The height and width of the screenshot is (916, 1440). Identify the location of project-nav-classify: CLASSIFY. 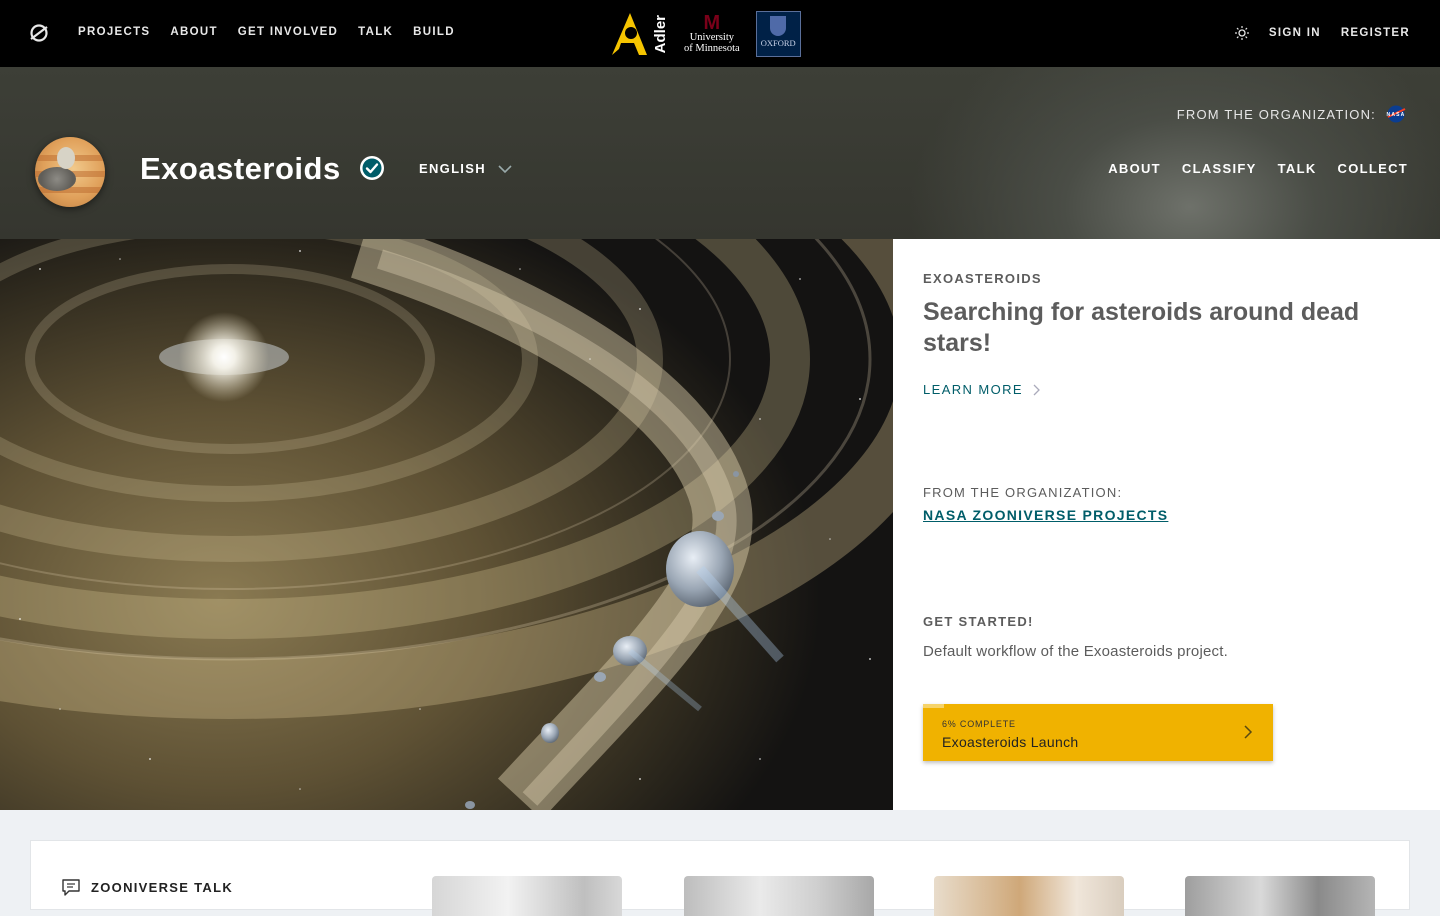
(1219, 168).